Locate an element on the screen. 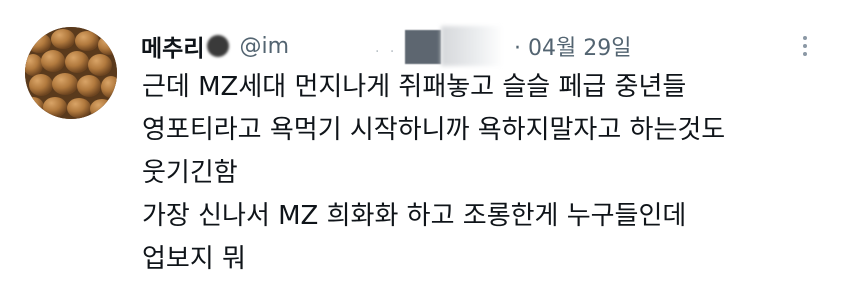  tweet-text-line: 근데 MZ세대 먼지나게 쥐패놓고 슬슬 페급 중년들 is located at coordinates (414, 87).